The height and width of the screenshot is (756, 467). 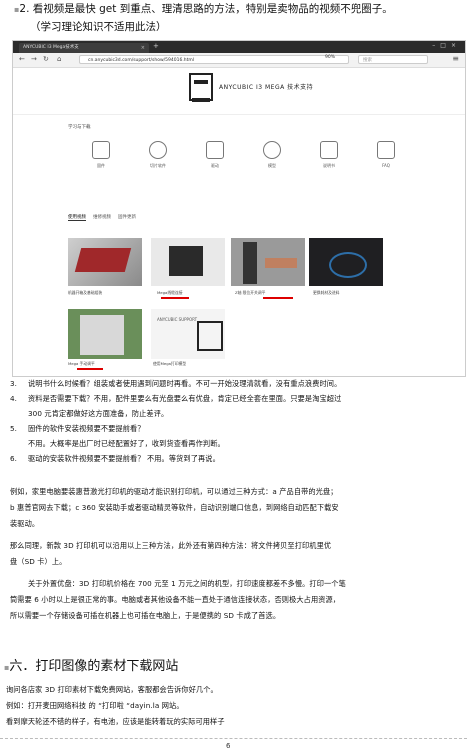 What do you see at coordinates (188, 334) in the screenshot?
I see `video-thumbnail: ANYCUBIC SUPPORT` at bounding box center [188, 334].